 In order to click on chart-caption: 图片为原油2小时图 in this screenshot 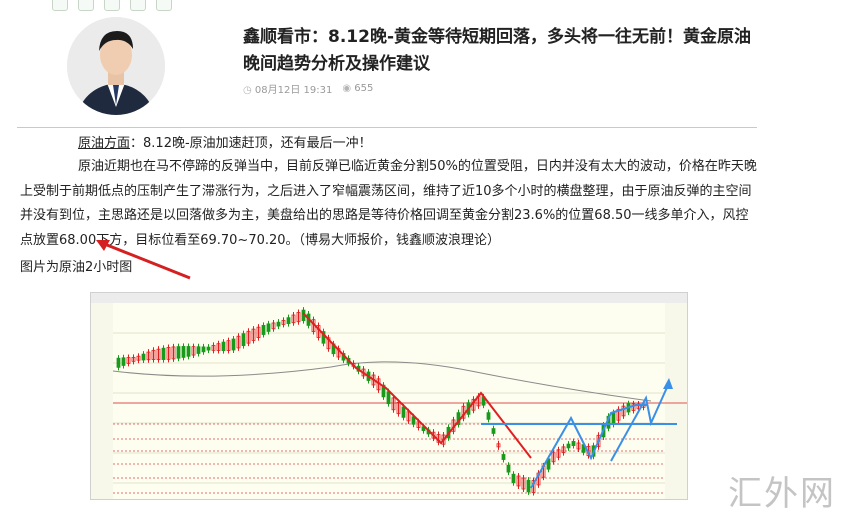, I will do `click(76, 267)`.